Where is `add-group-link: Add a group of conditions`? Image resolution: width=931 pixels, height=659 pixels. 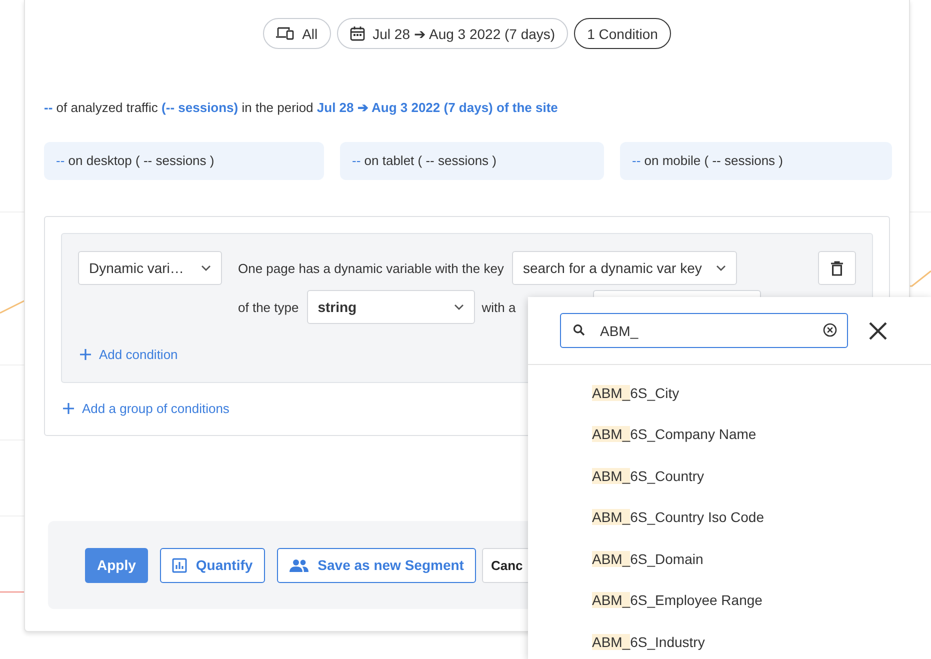
add-group-link: Add a group of conditions is located at coordinates (146, 408).